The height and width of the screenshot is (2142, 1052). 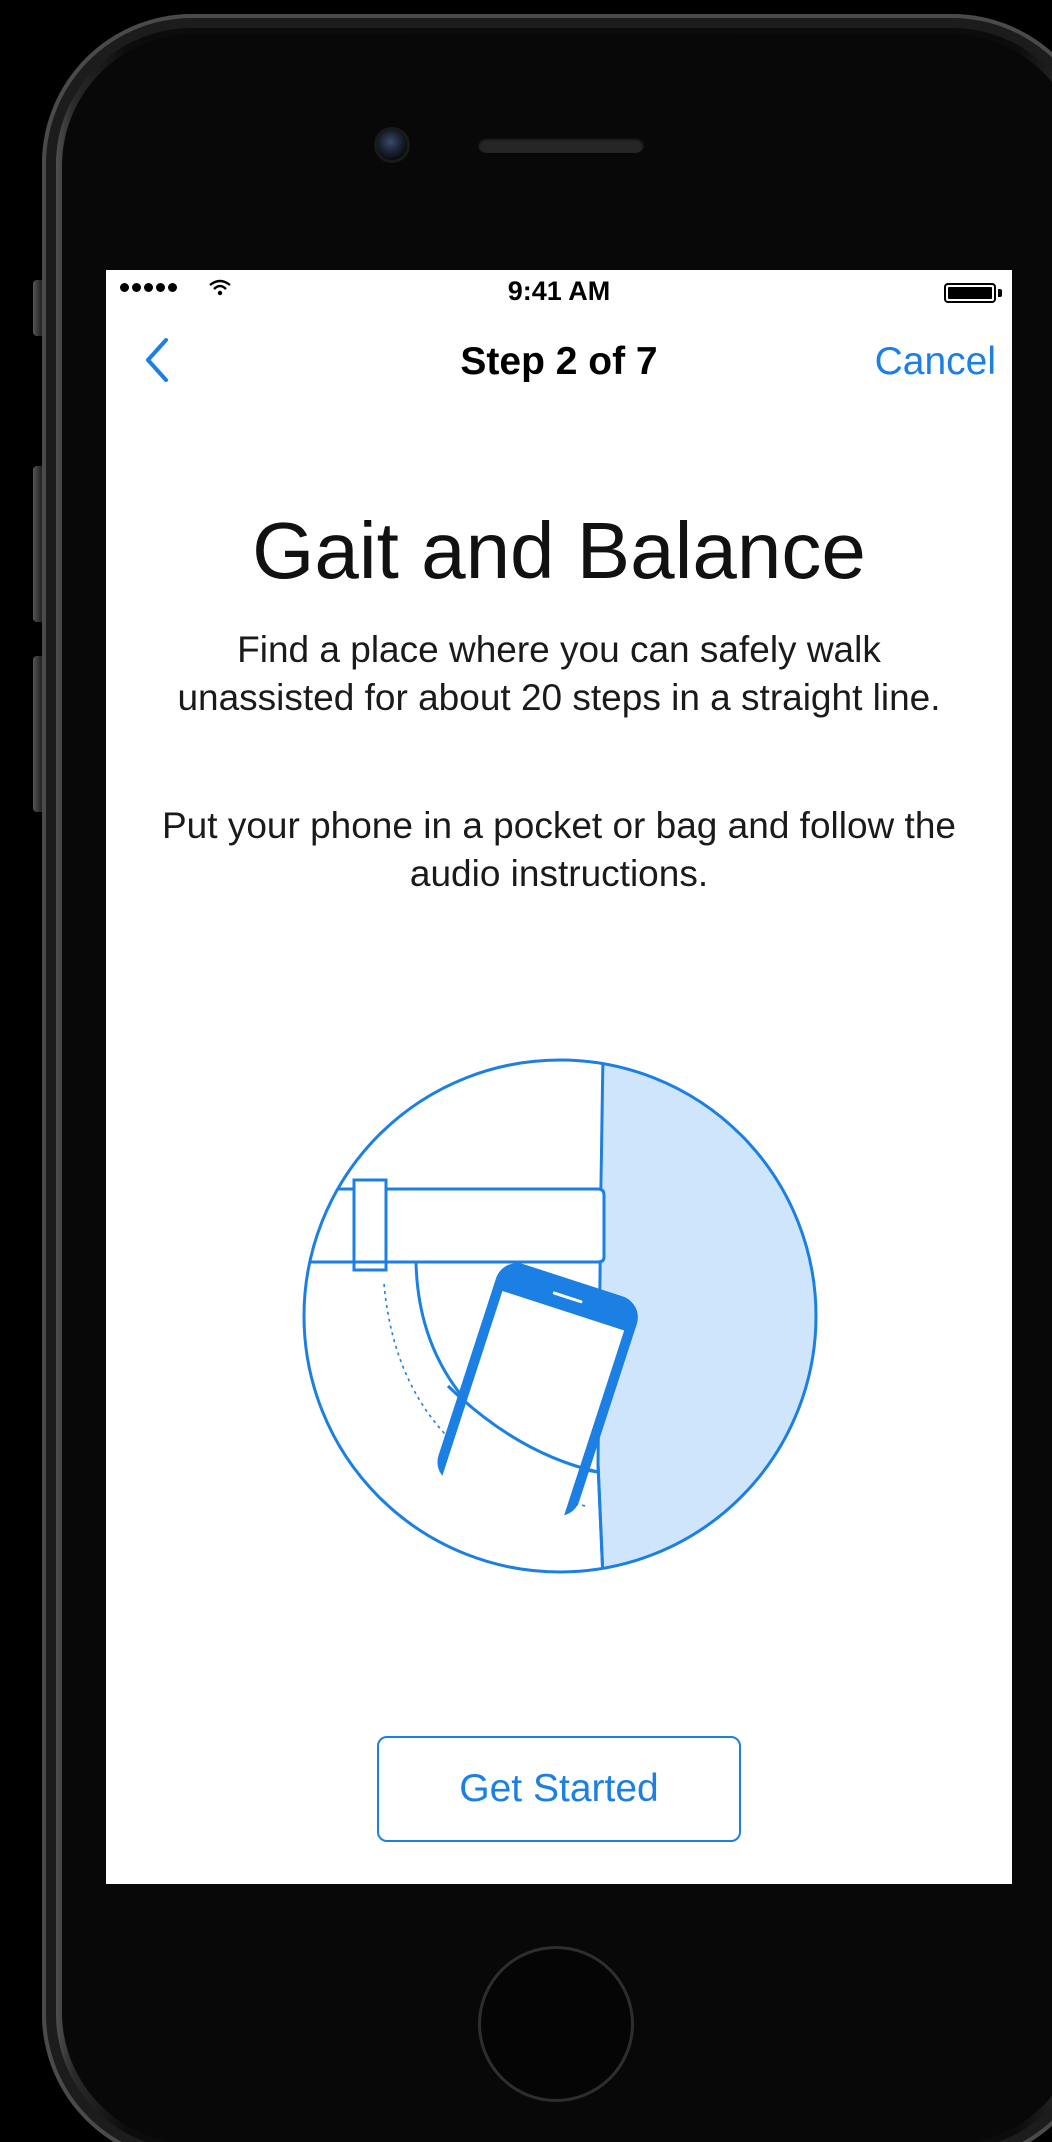 What do you see at coordinates (970, 293) in the screenshot?
I see `battery-icon` at bounding box center [970, 293].